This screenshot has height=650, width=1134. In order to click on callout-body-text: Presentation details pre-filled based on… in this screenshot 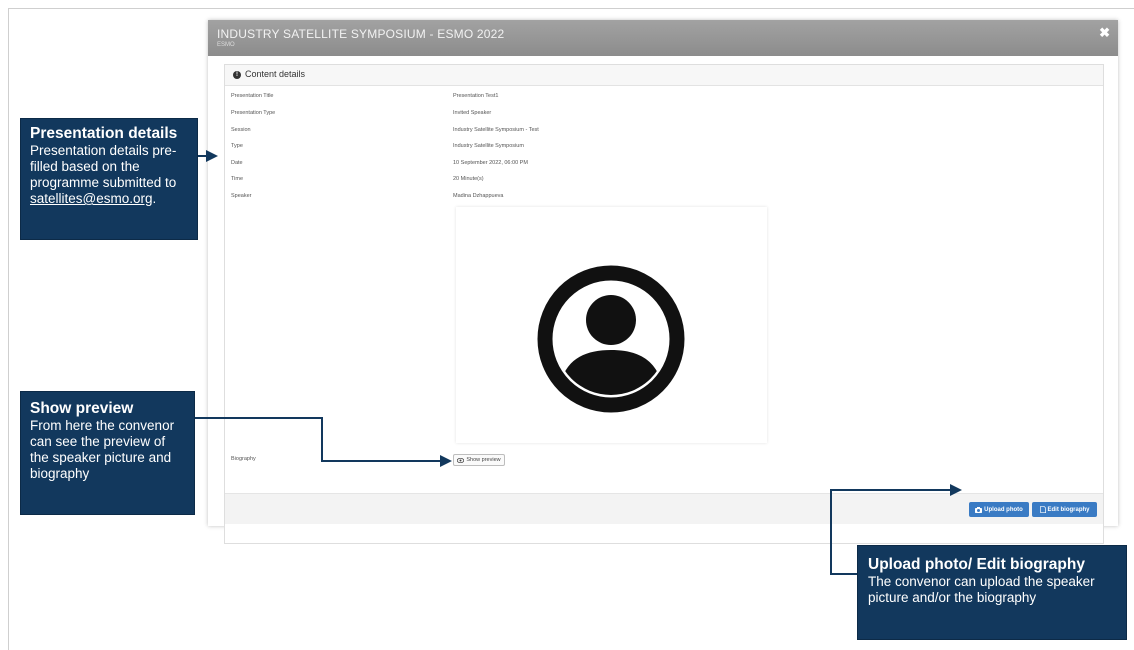, I will do `click(103, 166)`.